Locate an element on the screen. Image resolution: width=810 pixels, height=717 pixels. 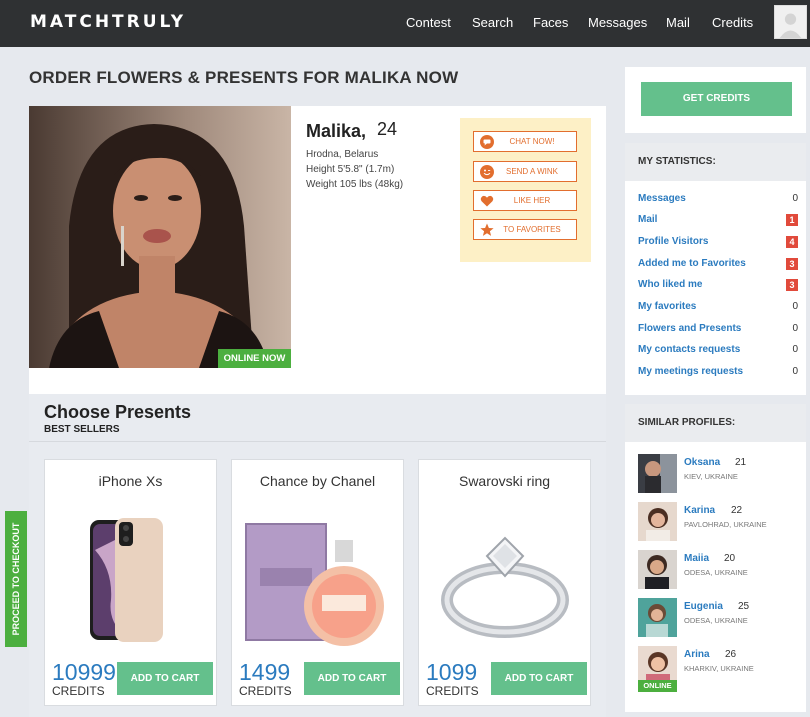
similar-profile: Oksana 21 KIEV, UKRAINE is located at coordinates (718, 474).